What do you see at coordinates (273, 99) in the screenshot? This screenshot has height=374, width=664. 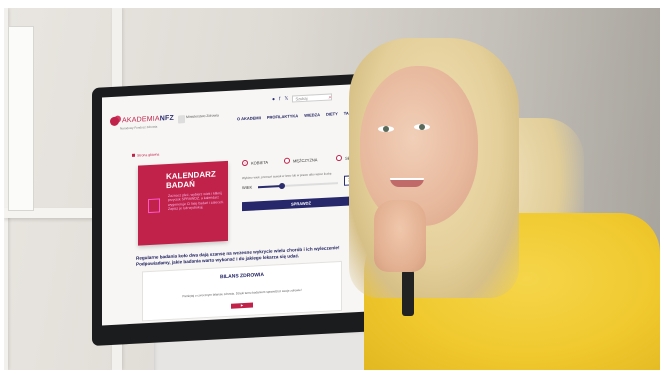 I see `instagram-icon: ●` at bounding box center [273, 99].